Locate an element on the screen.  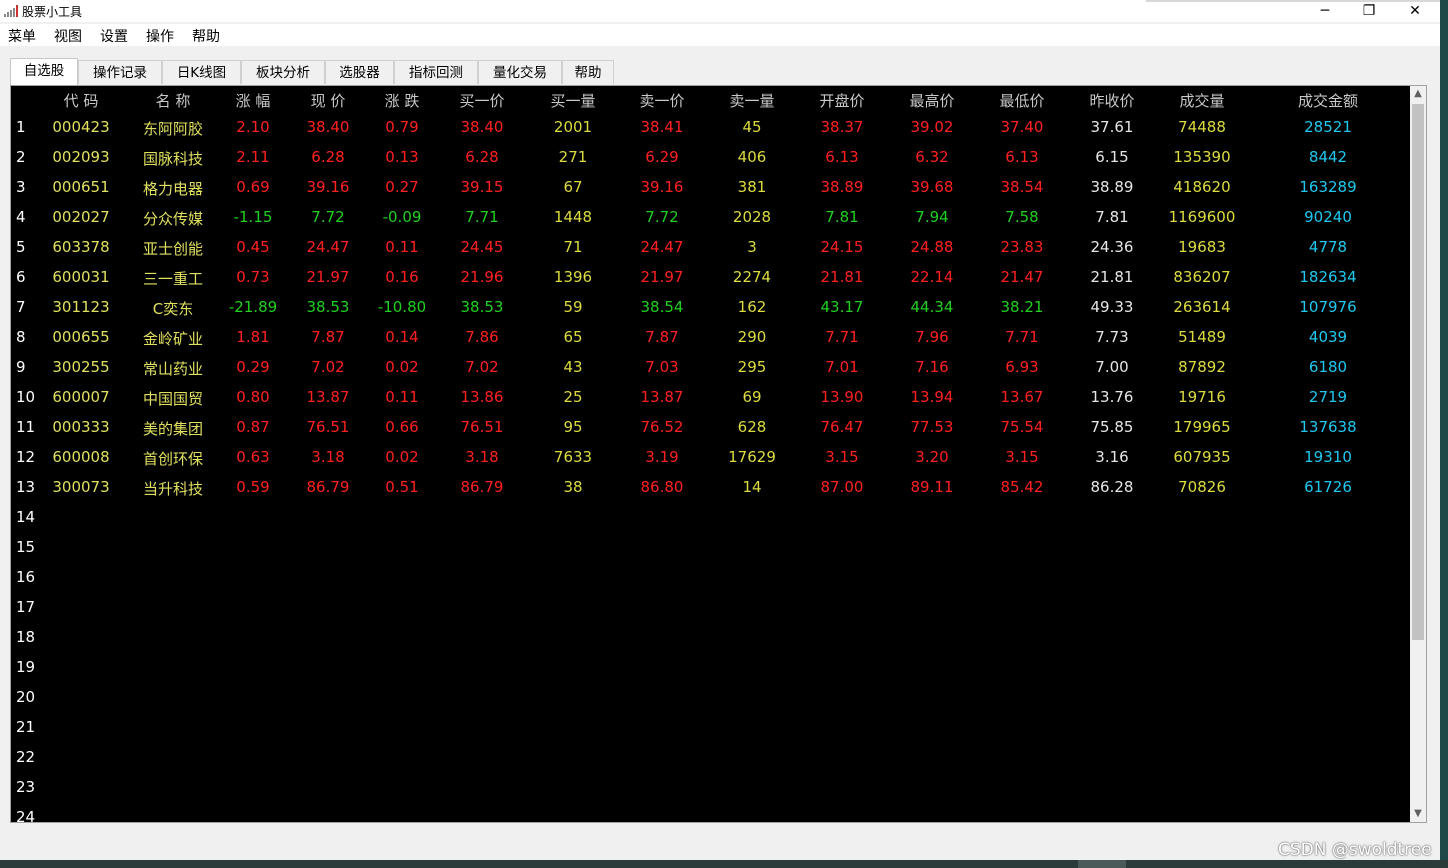
cell-amount: 163289 is located at coordinates (1328, 187).